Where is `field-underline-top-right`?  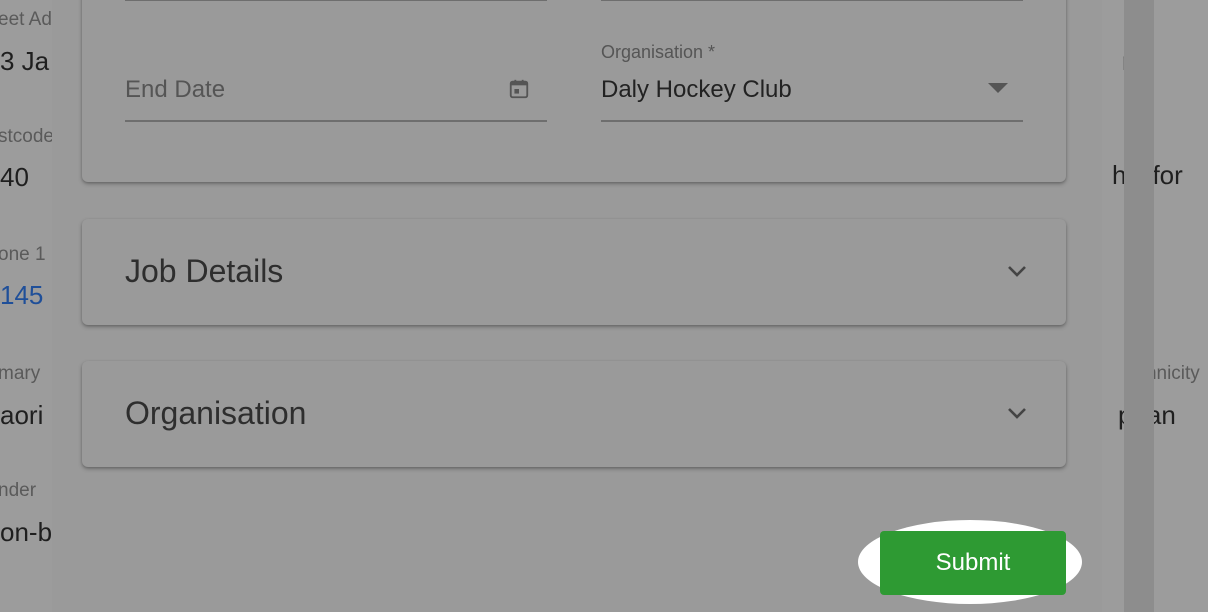 field-underline-top-right is located at coordinates (812, 0).